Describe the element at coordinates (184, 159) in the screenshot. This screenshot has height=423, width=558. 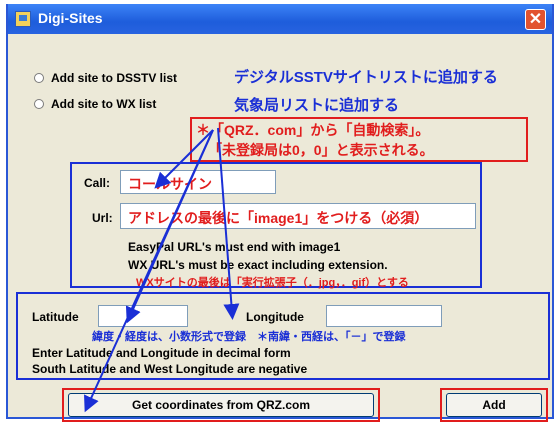
I see `arrow-to-call` at that location.